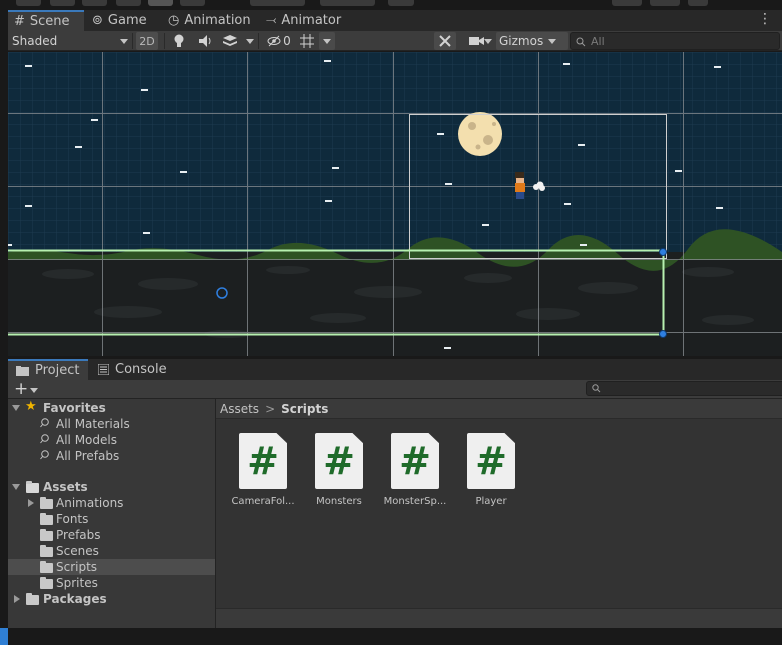 Image resolution: width=782 pixels, height=645 pixels. What do you see at coordinates (103, 369) in the screenshot?
I see `console-icon` at bounding box center [103, 369].